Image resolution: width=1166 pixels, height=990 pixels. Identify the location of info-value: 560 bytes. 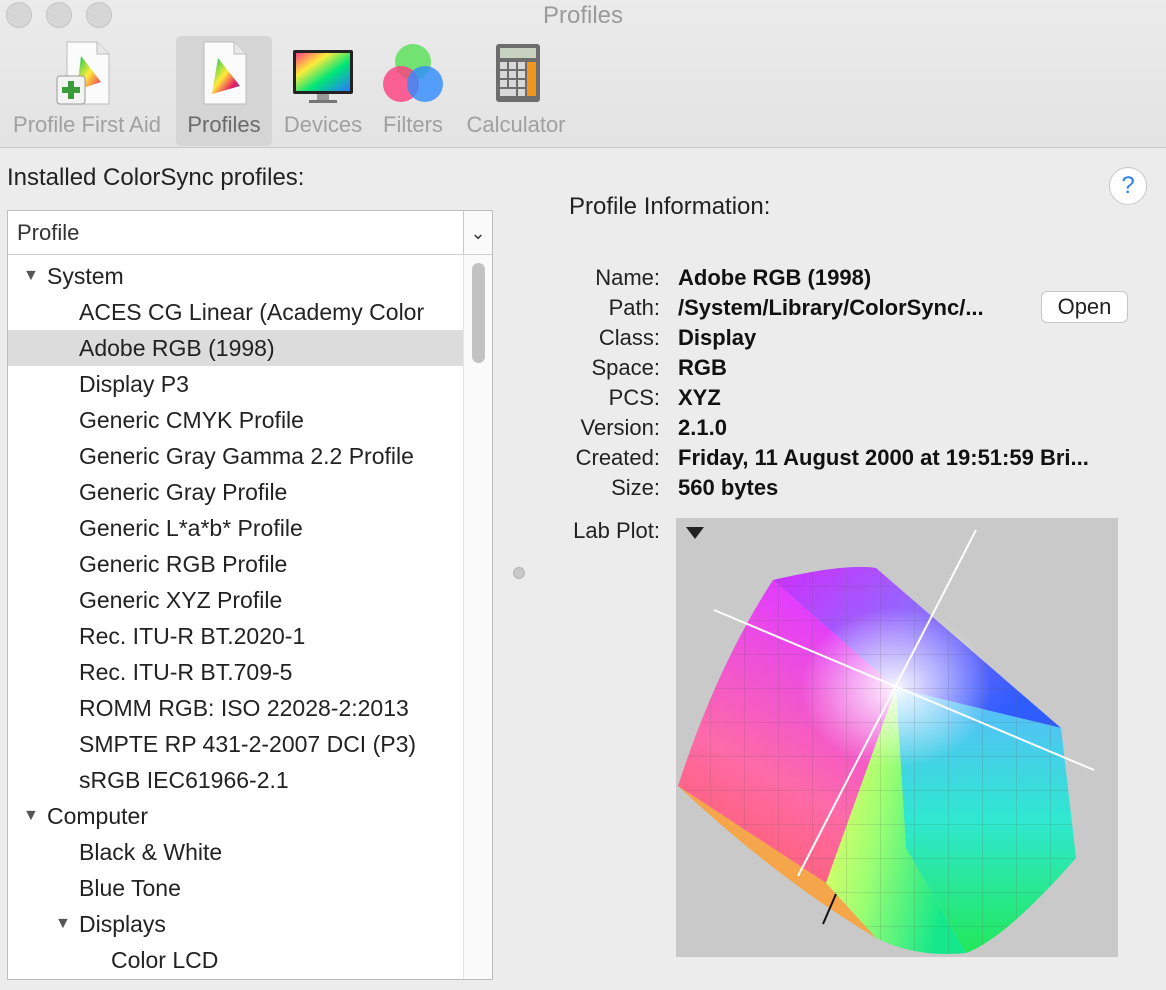
(728, 487).